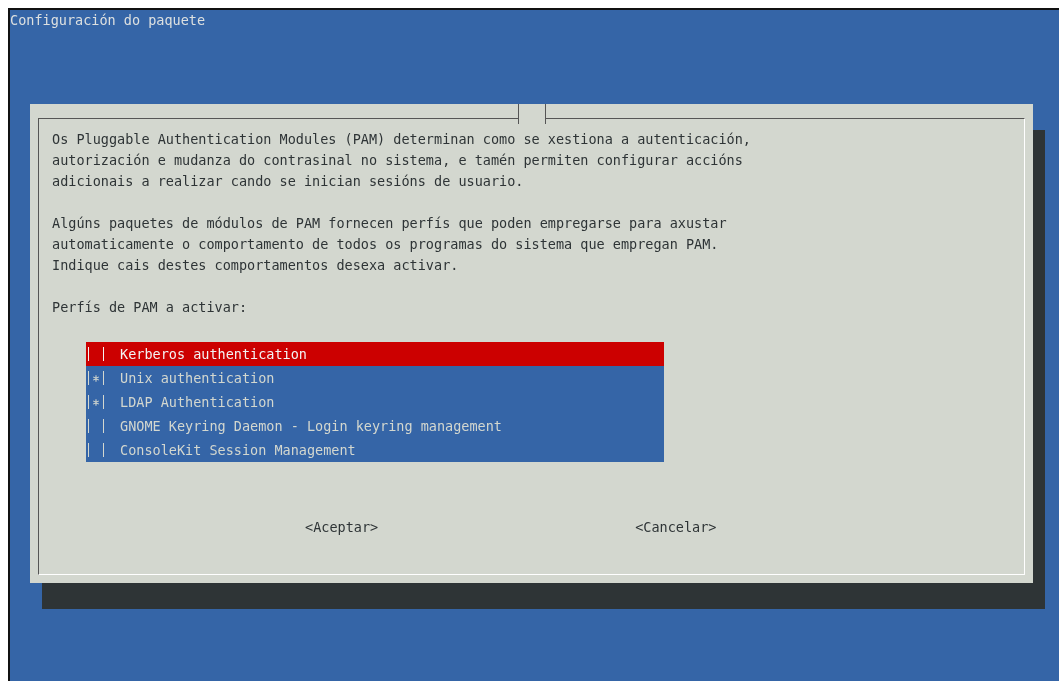  Describe the element at coordinates (375, 378) in the screenshot. I see `list-item: Unix authentication` at that location.